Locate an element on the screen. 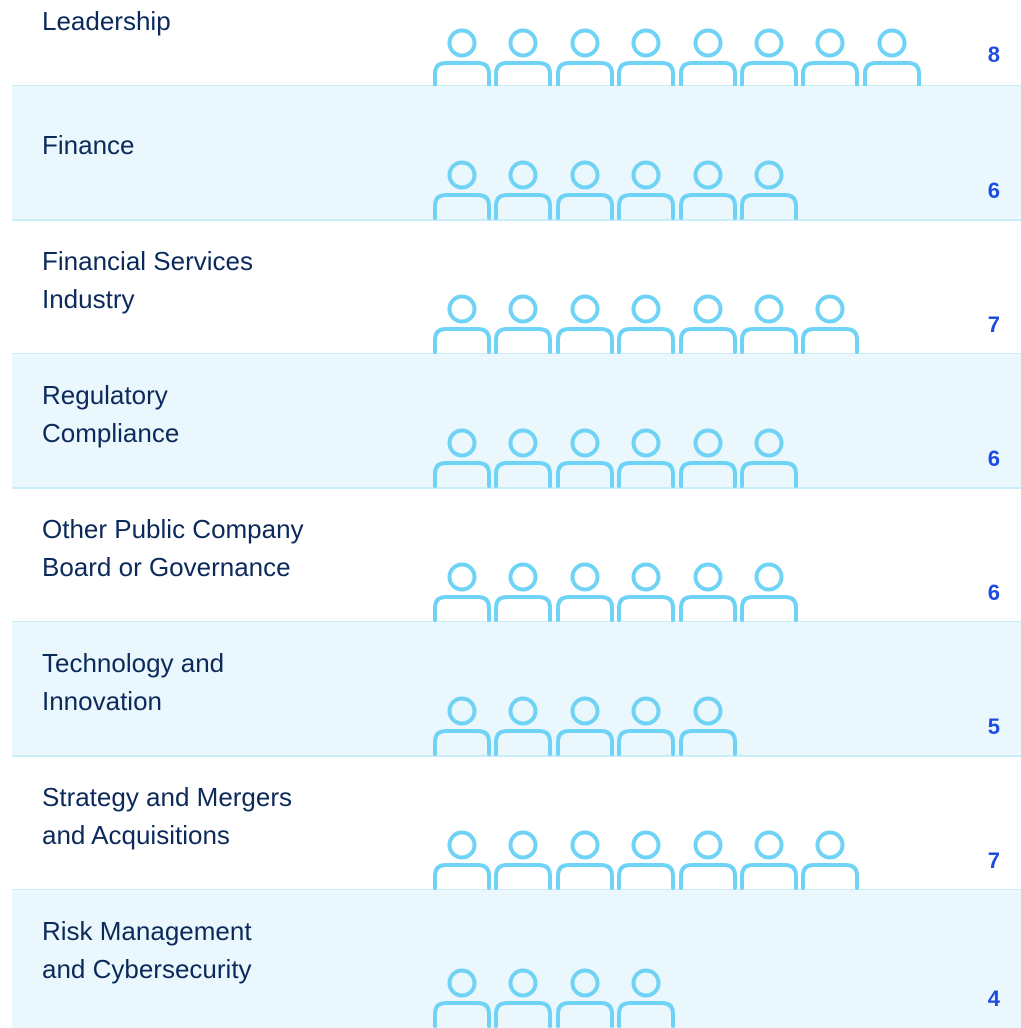 The width and height of the screenshot is (1021, 1028). skill-label: Strategy and Mergers and Acquisitions is located at coordinates (167, 816).